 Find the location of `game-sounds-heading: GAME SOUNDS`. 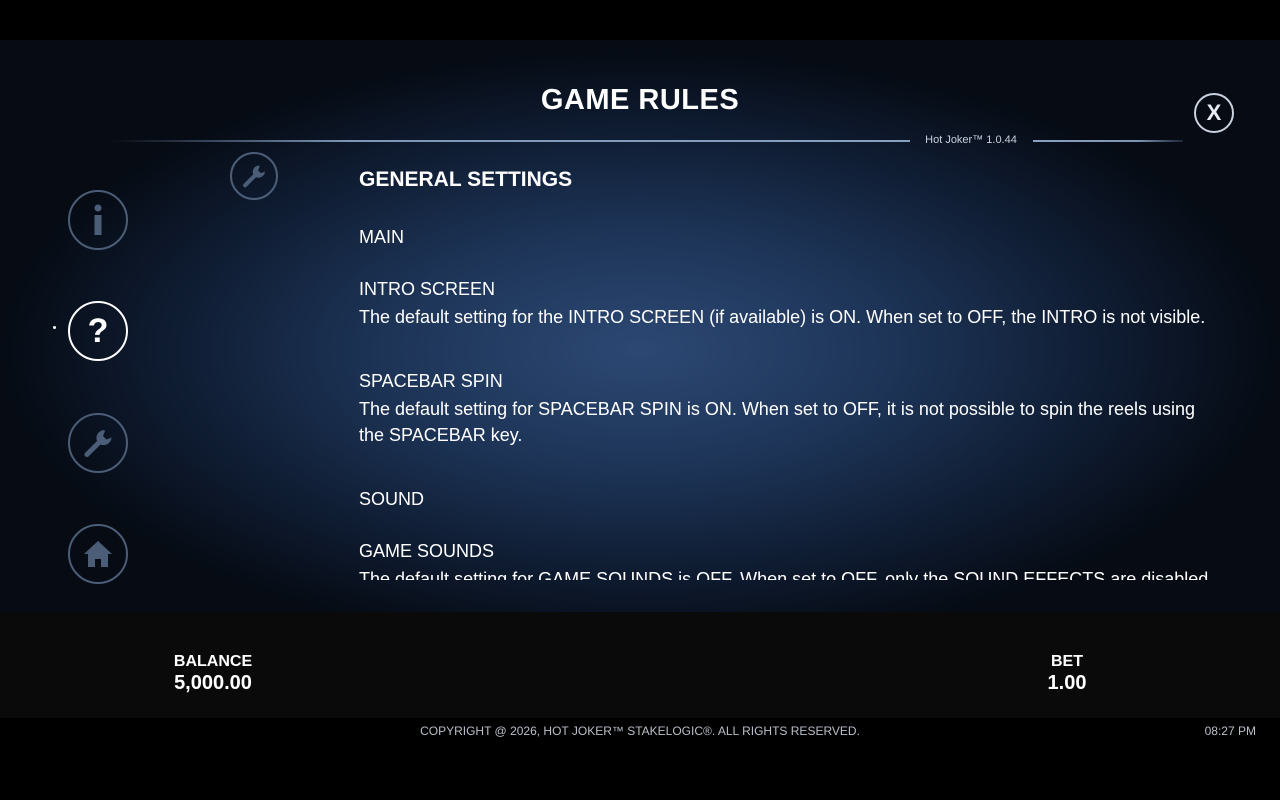

game-sounds-heading: GAME SOUNDS is located at coordinates (427, 551).